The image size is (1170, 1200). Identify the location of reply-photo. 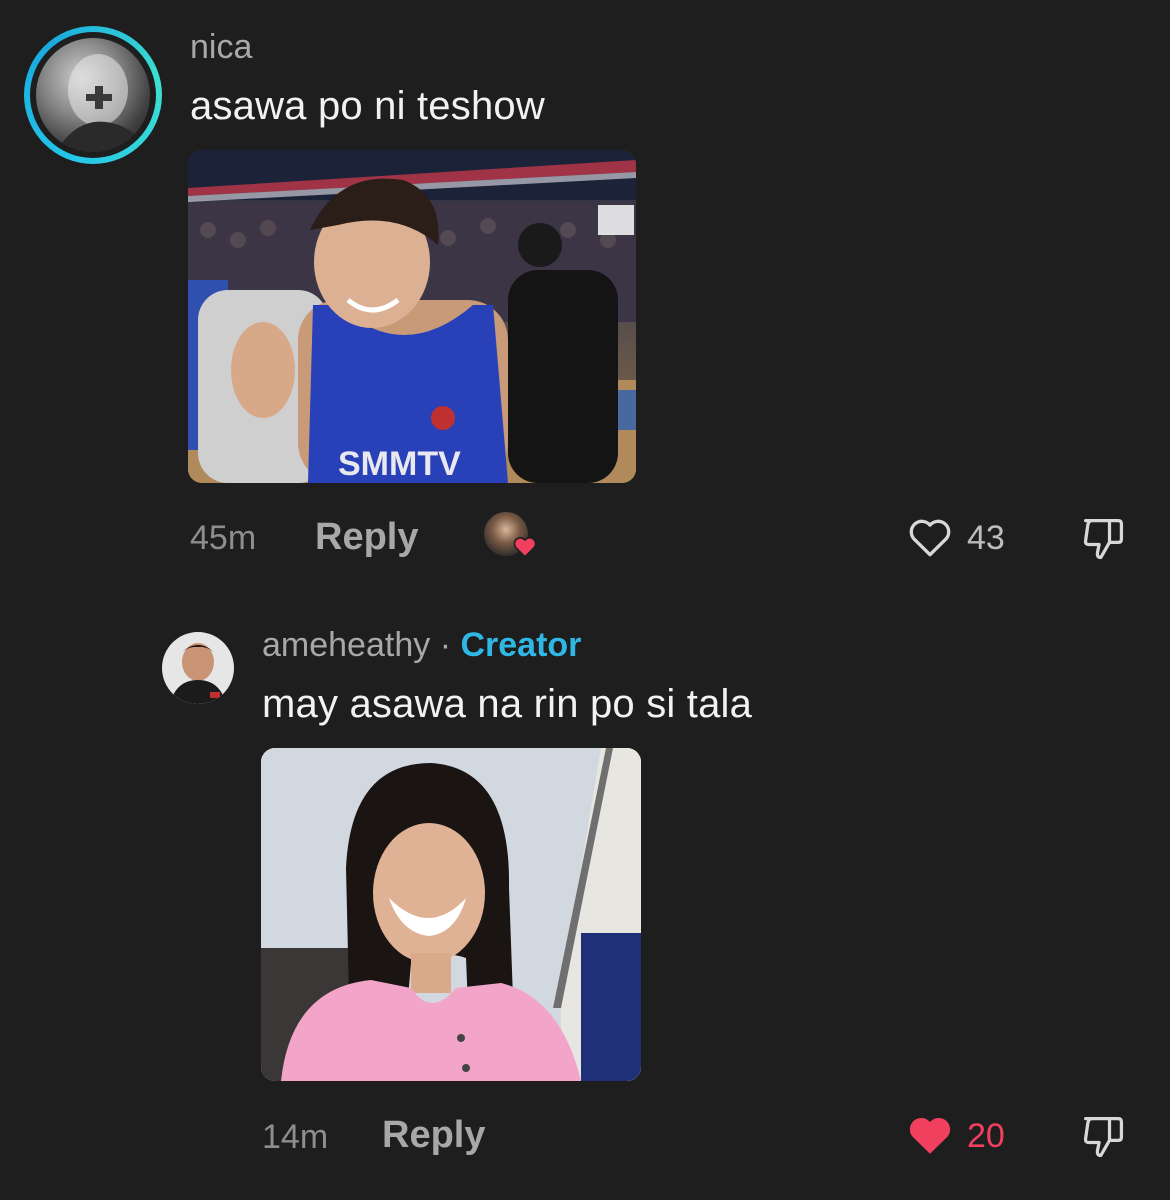
(451, 914).